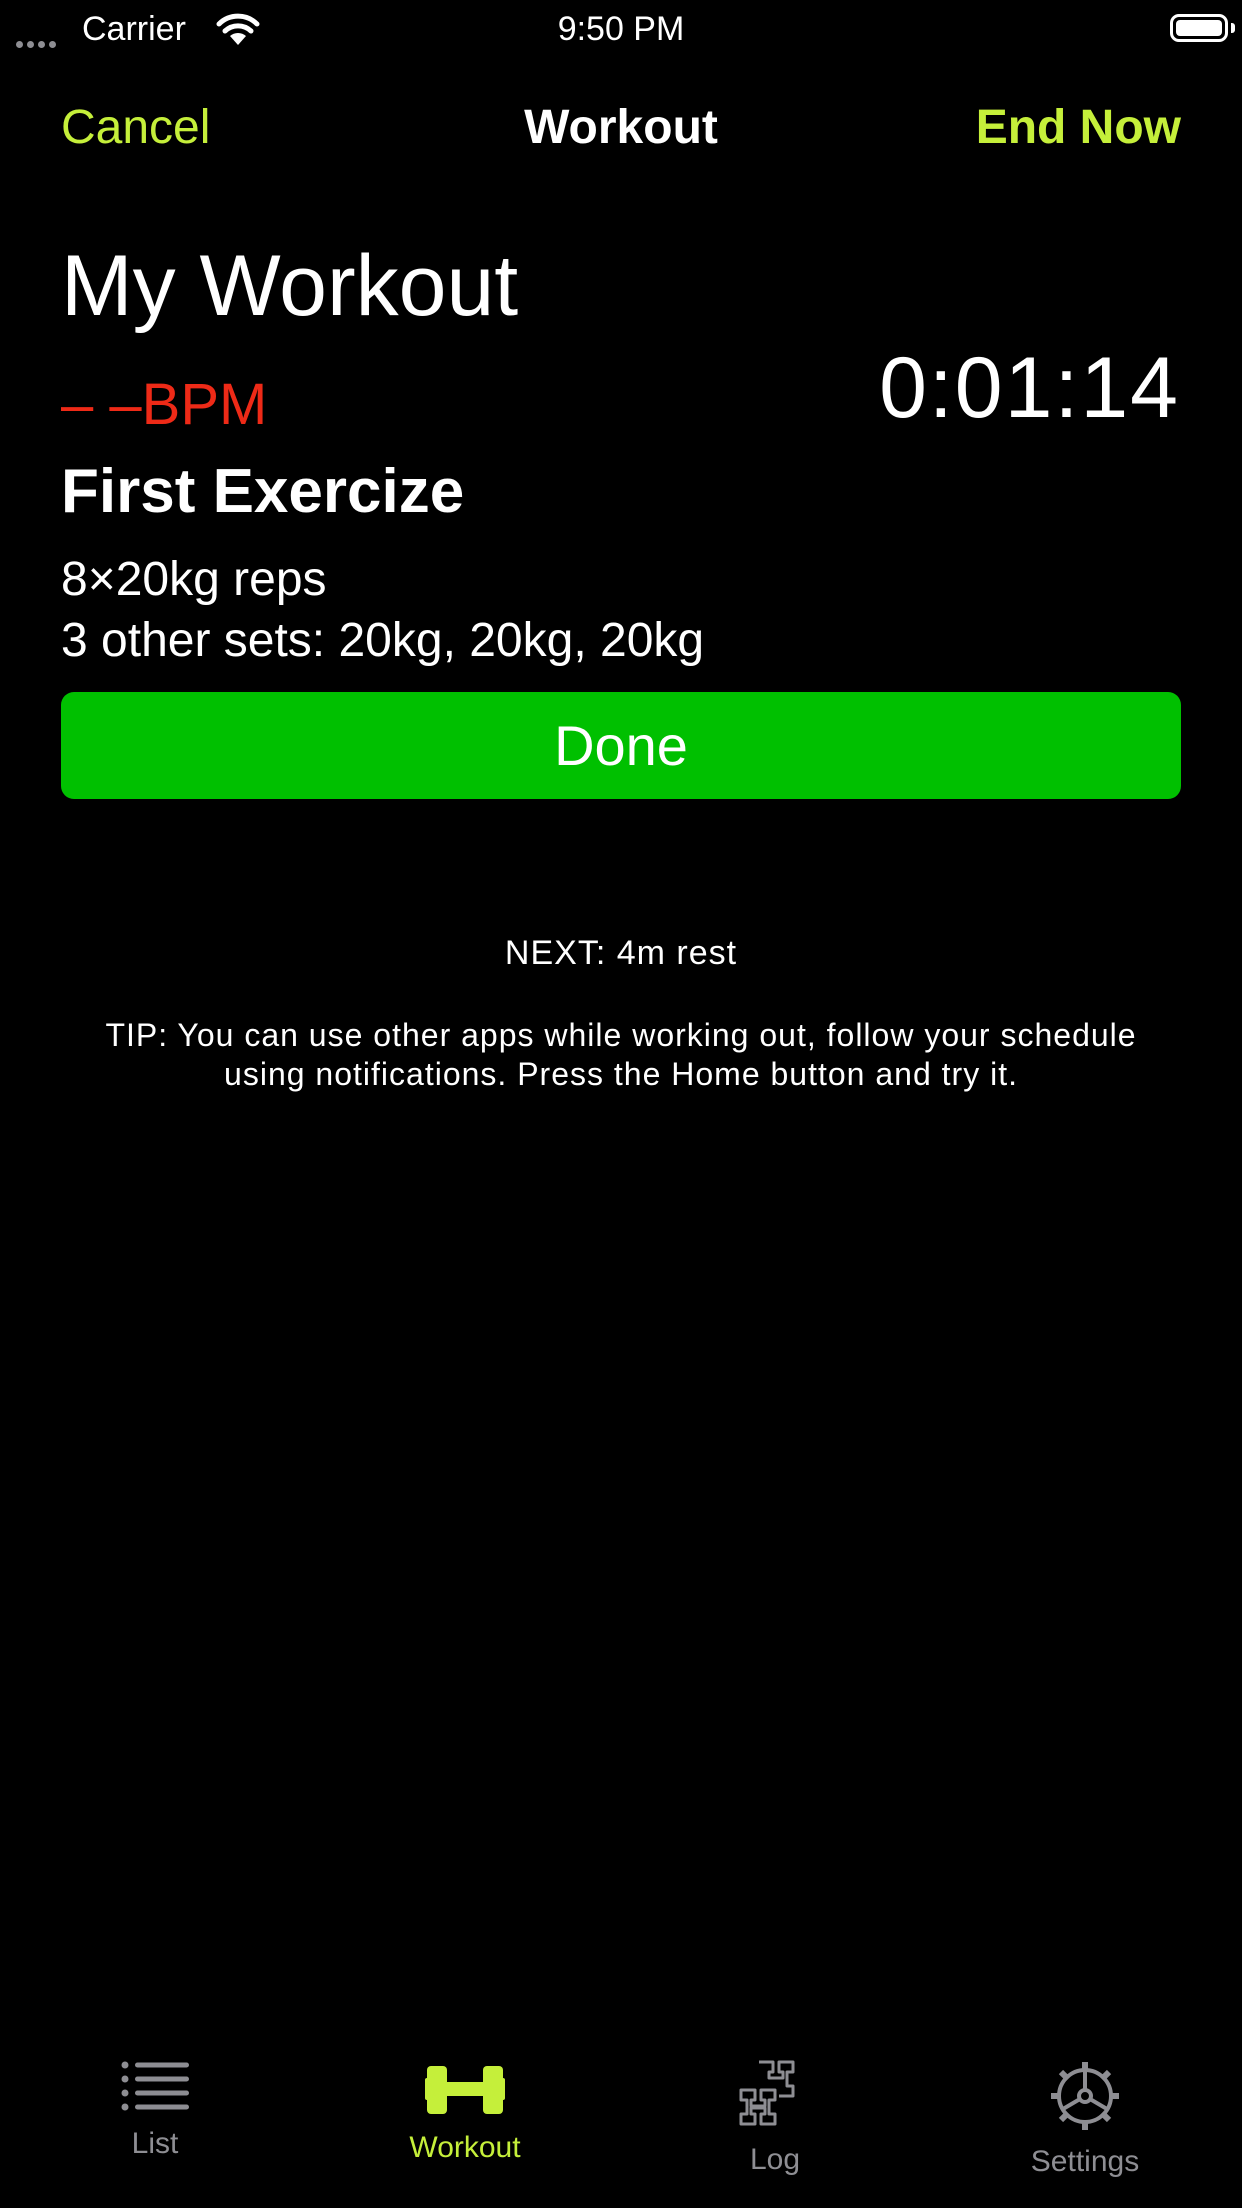 The height and width of the screenshot is (2208, 1242). What do you see at coordinates (465, 2147) in the screenshot?
I see `tab-label: Workout` at bounding box center [465, 2147].